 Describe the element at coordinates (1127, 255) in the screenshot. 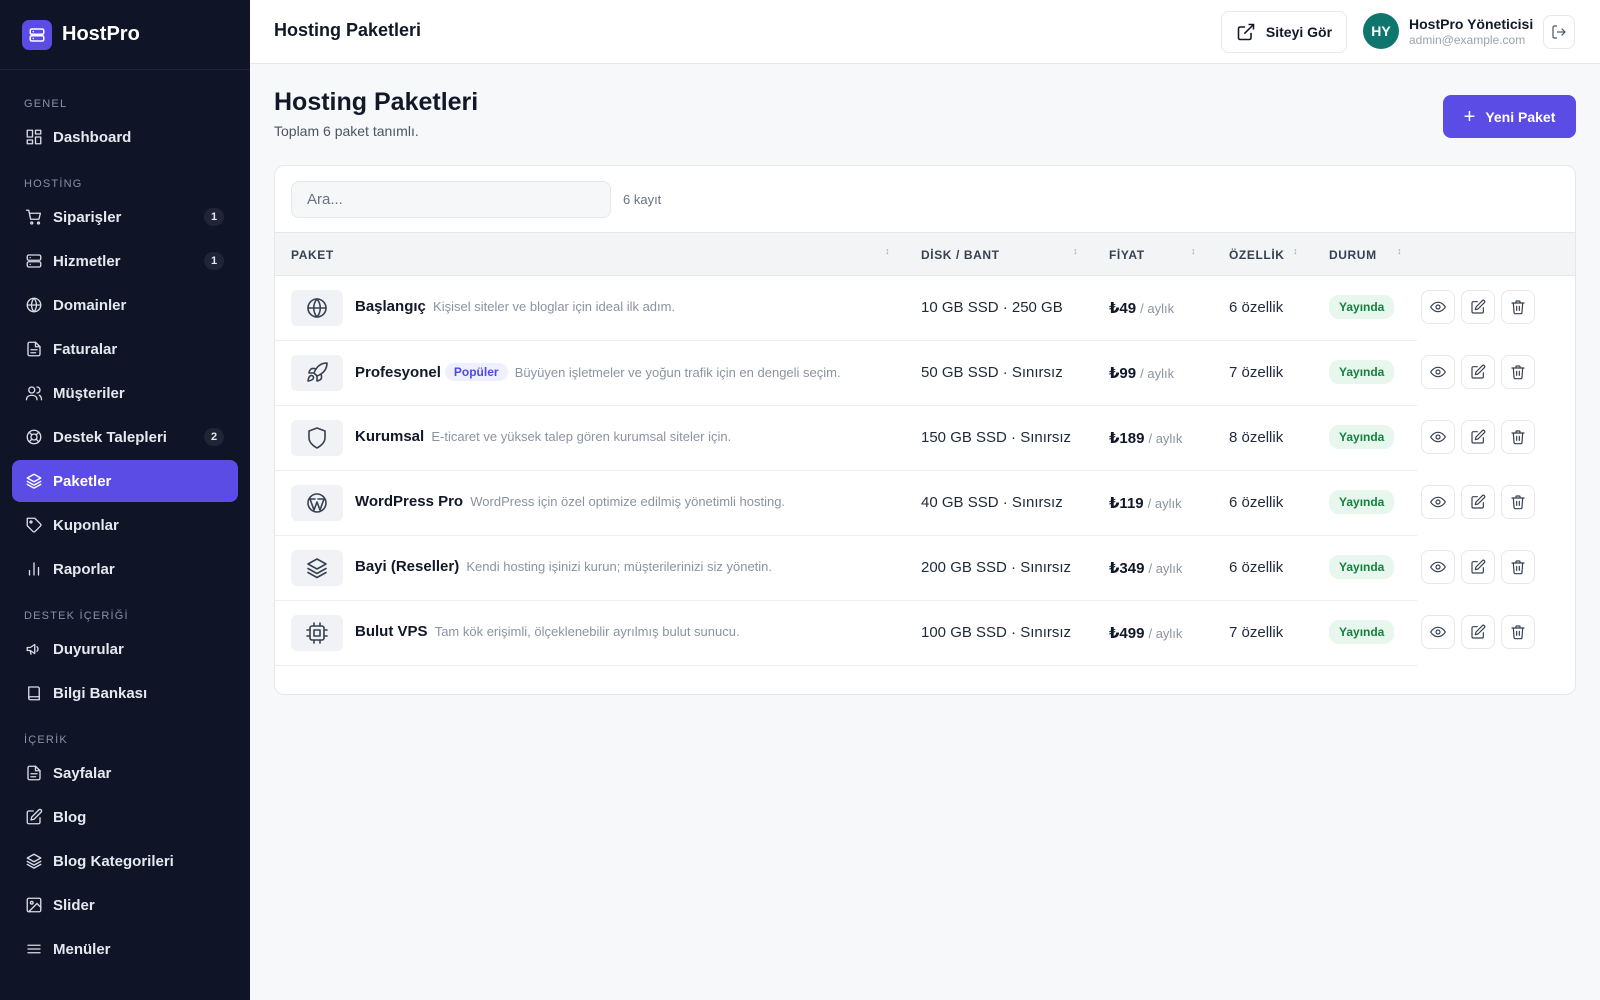

I see `header-fiyat: FİYAT` at that location.